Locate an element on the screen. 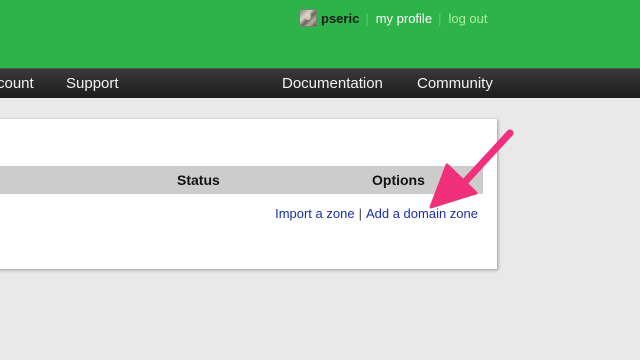 This screenshot has width=640, height=360. username: pseric is located at coordinates (340, 18).